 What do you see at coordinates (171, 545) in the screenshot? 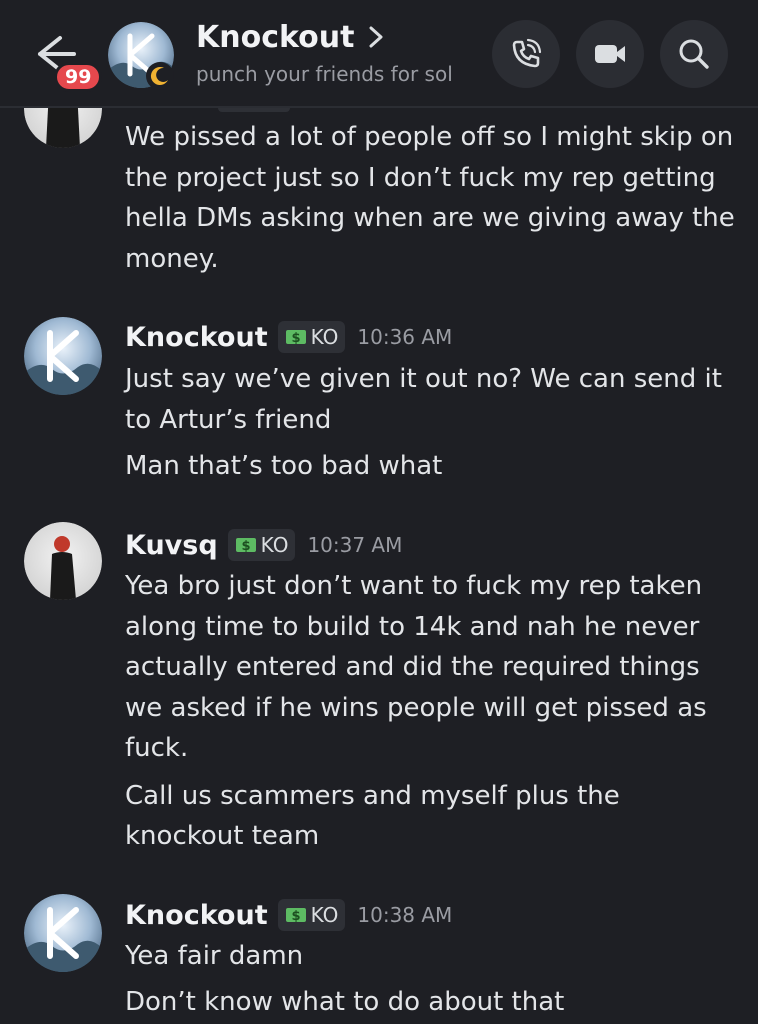
I see `author-name: Kuvsq` at bounding box center [171, 545].